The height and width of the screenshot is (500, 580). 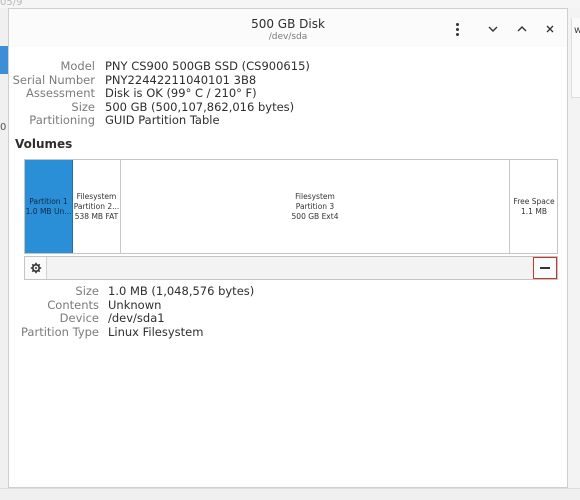 I want to click on background-left-panel, so click(x=4, y=248).